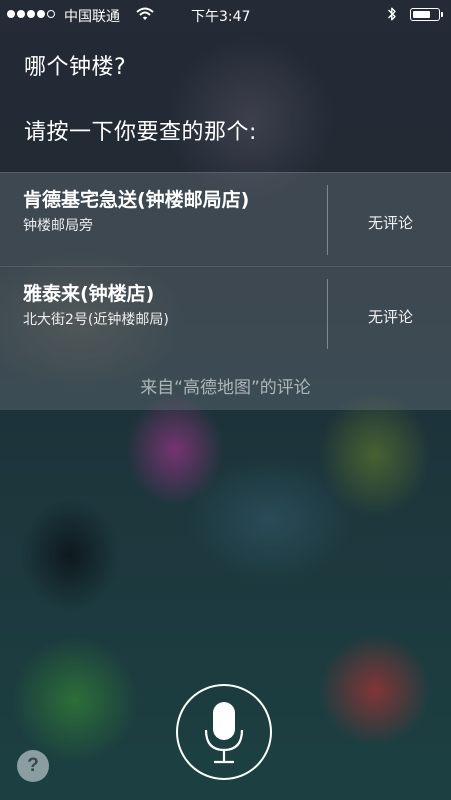 This screenshot has width=451, height=800. What do you see at coordinates (140, 132) in the screenshot?
I see `siri-prompt: 请按一下你要查的那个:` at bounding box center [140, 132].